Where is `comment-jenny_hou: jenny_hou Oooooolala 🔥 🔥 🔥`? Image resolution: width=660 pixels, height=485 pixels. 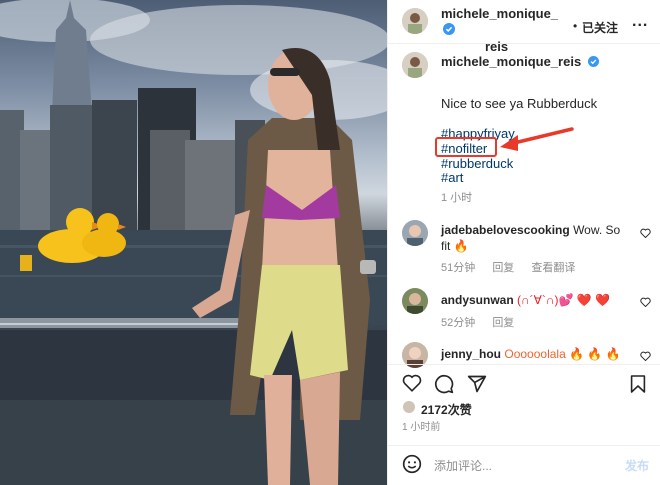
comment-jenny_hou: jenny_hou Oooooolala 🔥 🔥 🔥 is located at coordinates (536, 354).